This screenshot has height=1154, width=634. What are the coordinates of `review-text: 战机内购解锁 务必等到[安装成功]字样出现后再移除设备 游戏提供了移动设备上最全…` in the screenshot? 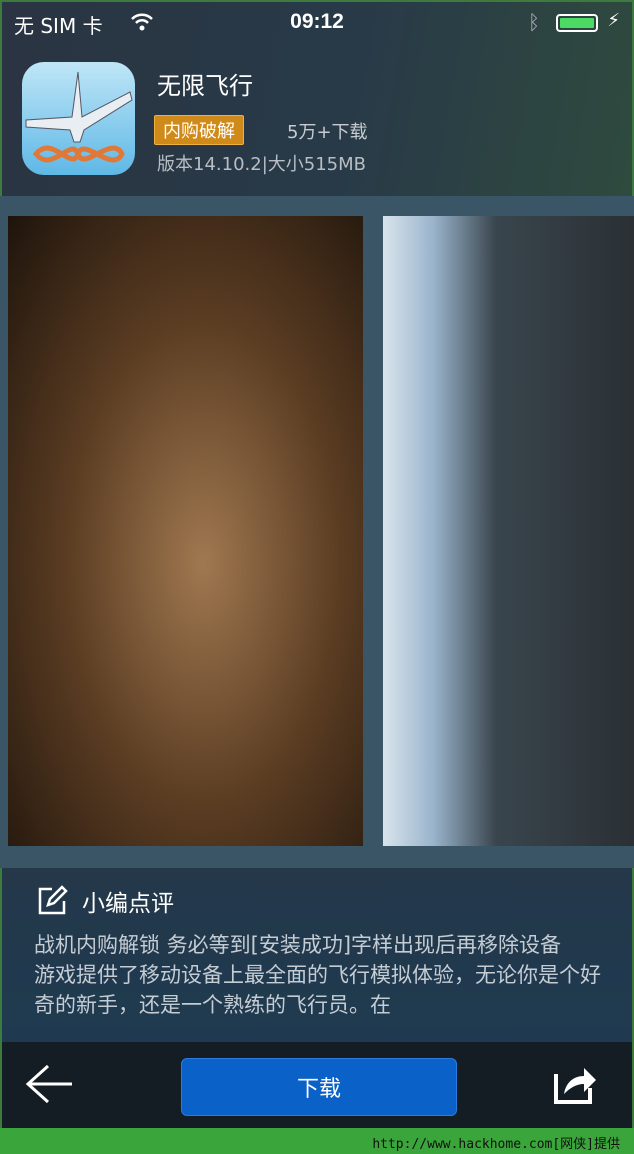 It's located at (317, 975).